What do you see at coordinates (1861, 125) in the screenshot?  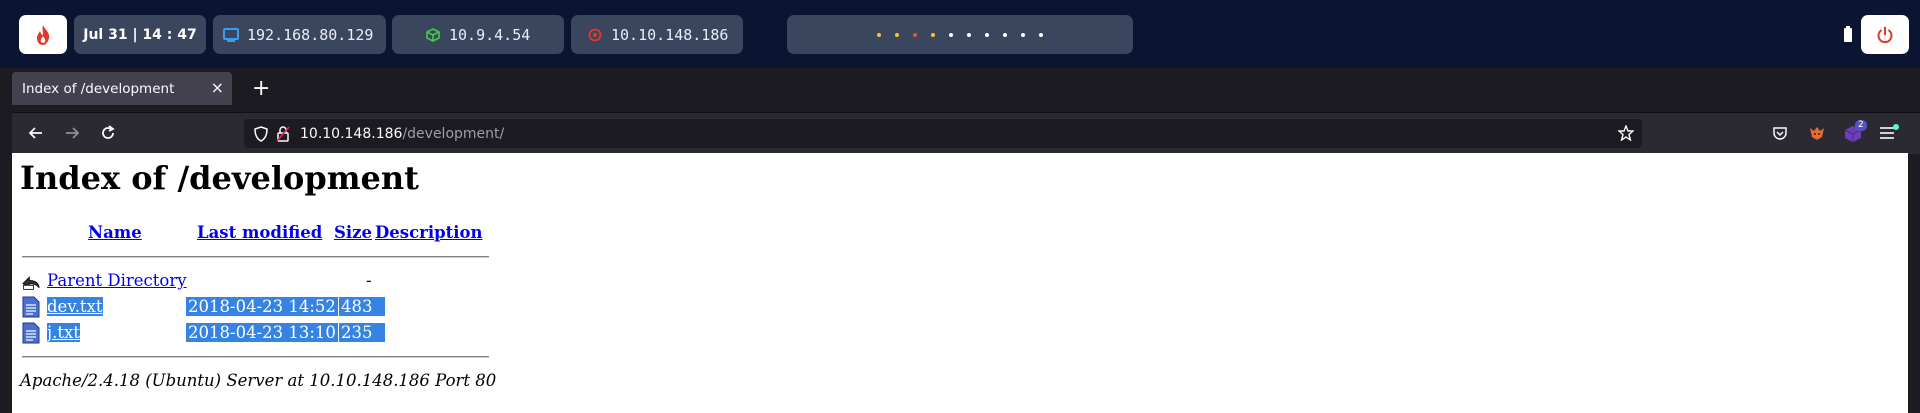 I see `extension-badge-count: 2` at bounding box center [1861, 125].